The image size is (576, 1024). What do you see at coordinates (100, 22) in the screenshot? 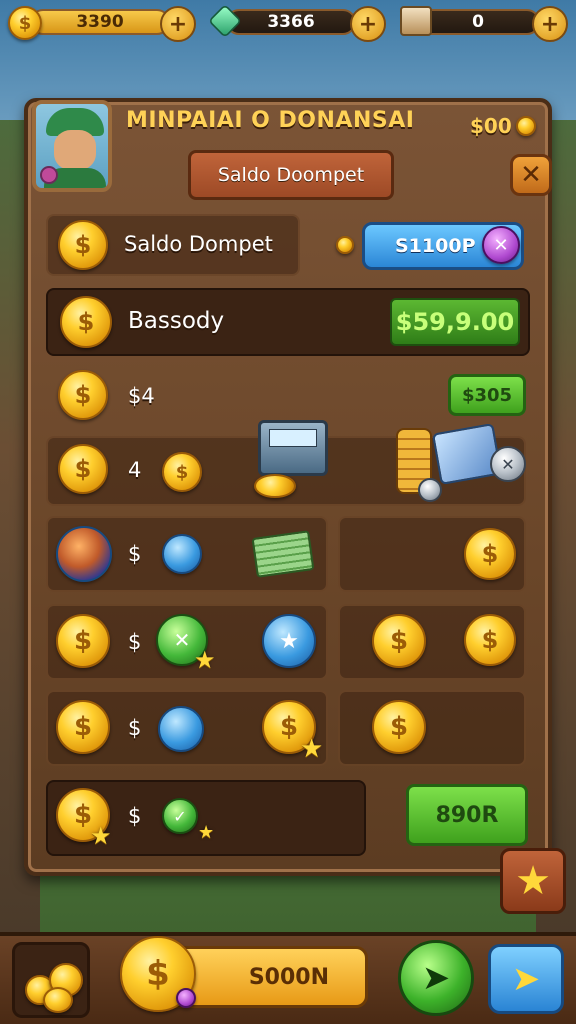
I see `gold-amount: 3390` at bounding box center [100, 22].